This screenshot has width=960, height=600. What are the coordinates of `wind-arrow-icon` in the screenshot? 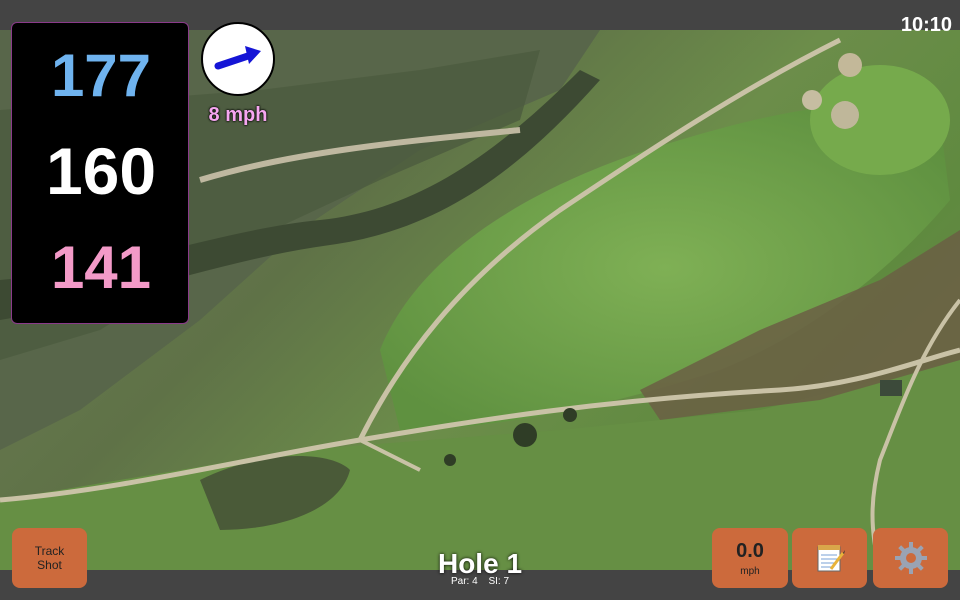 It's located at (237, 58).